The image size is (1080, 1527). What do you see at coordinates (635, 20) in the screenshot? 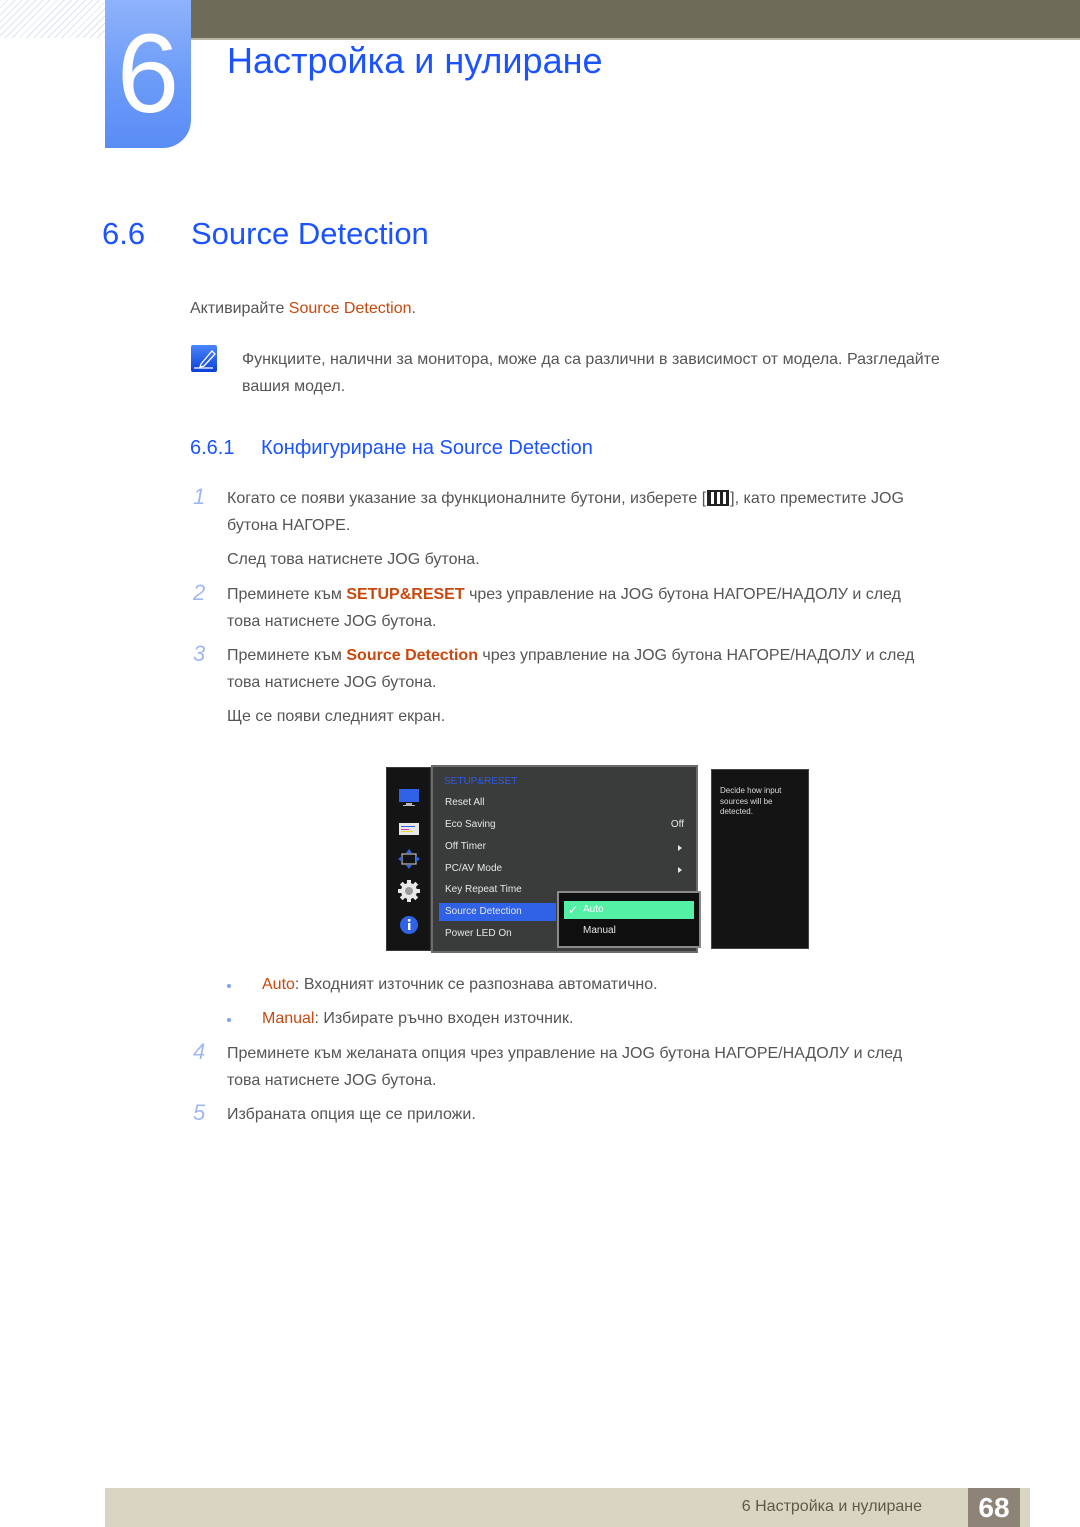
I see `header-bar` at bounding box center [635, 20].